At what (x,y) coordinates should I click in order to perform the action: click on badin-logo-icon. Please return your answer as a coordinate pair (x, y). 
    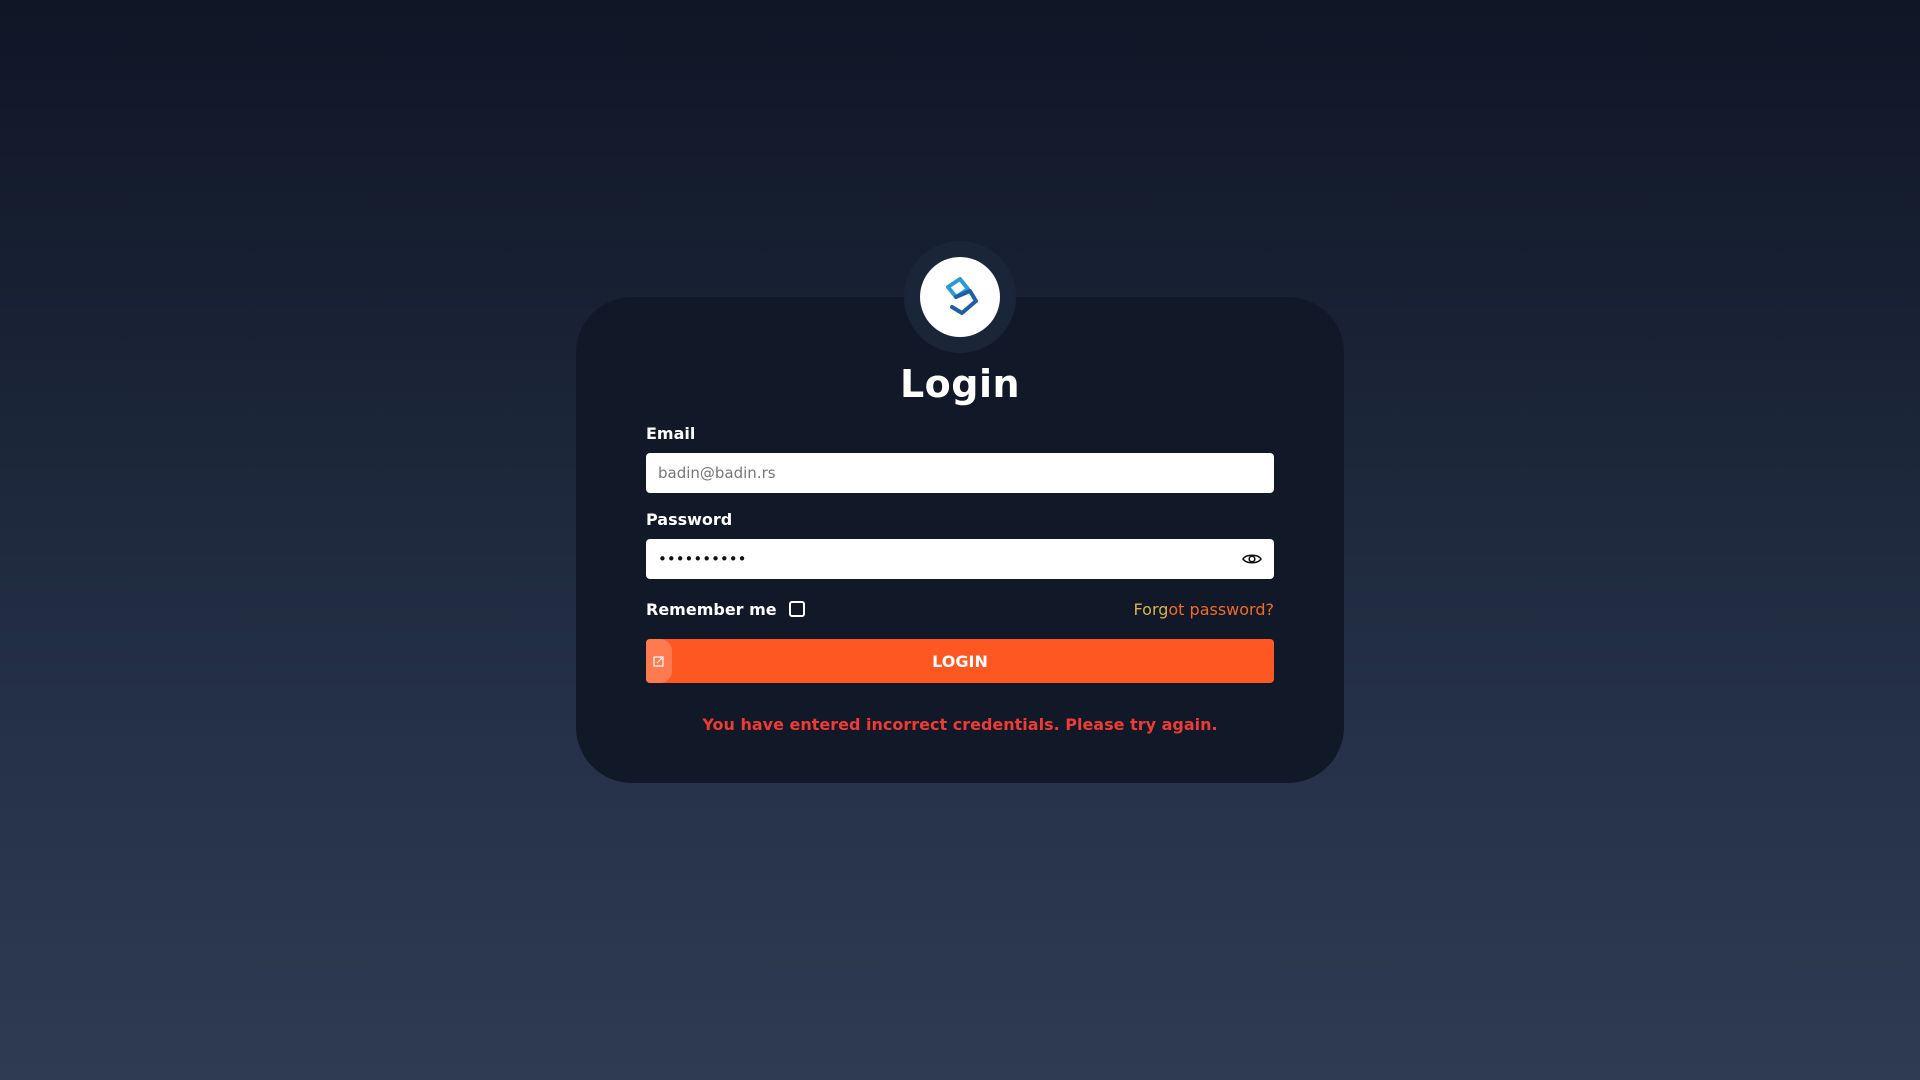
    Looking at the image, I should click on (962, 296).